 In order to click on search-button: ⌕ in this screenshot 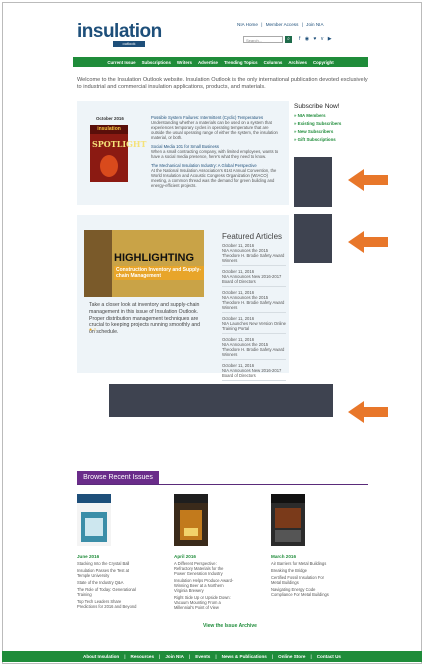, I will do `click(288, 39)`.